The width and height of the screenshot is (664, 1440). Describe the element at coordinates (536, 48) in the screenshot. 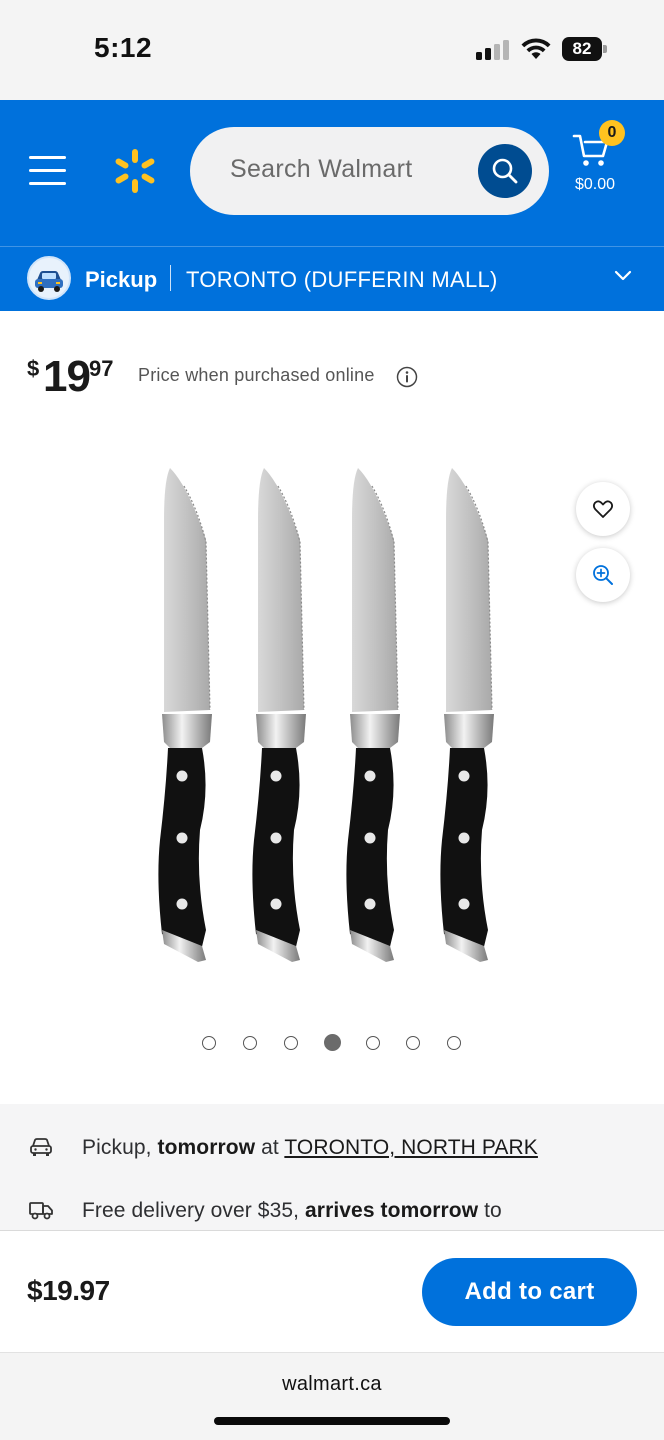

I see `wifi-icon` at that location.